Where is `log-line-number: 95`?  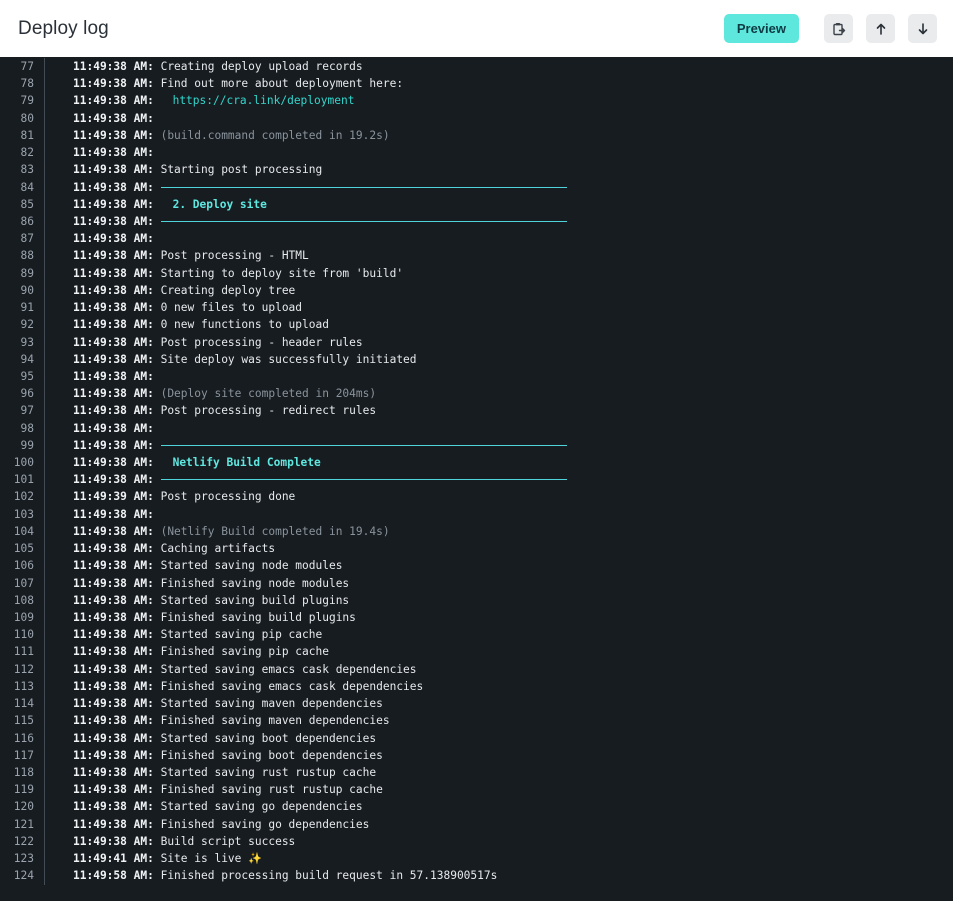 log-line-number: 95 is located at coordinates (27, 376).